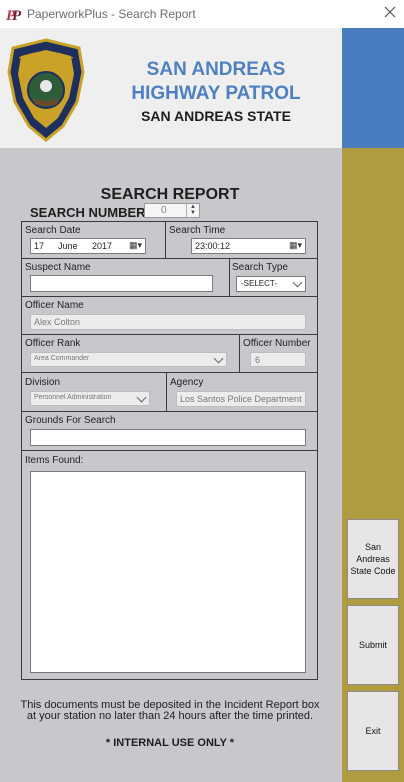  What do you see at coordinates (248, 246) in the screenshot?
I see `search-time-picker: 23:00:12 ▦▾` at bounding box center [248, 246].